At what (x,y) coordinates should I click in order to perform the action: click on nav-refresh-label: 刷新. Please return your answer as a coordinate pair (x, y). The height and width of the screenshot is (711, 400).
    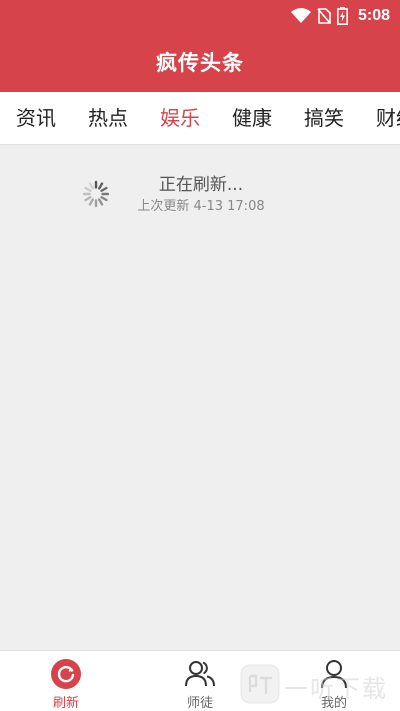
    Looking at the image, I should click on (65, 703).